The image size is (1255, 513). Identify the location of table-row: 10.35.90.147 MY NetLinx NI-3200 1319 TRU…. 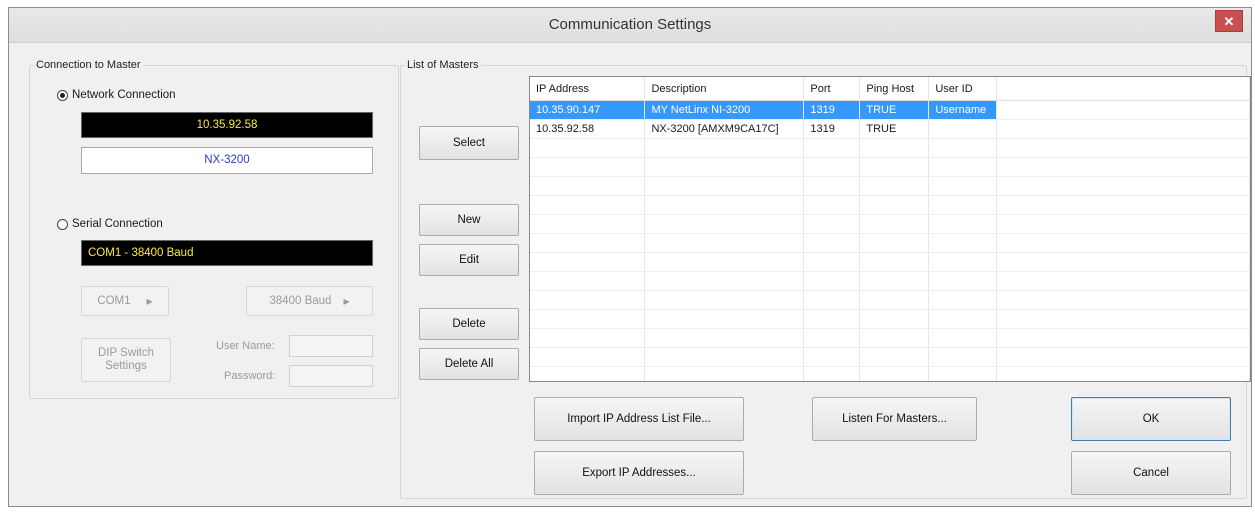
(890, 110).